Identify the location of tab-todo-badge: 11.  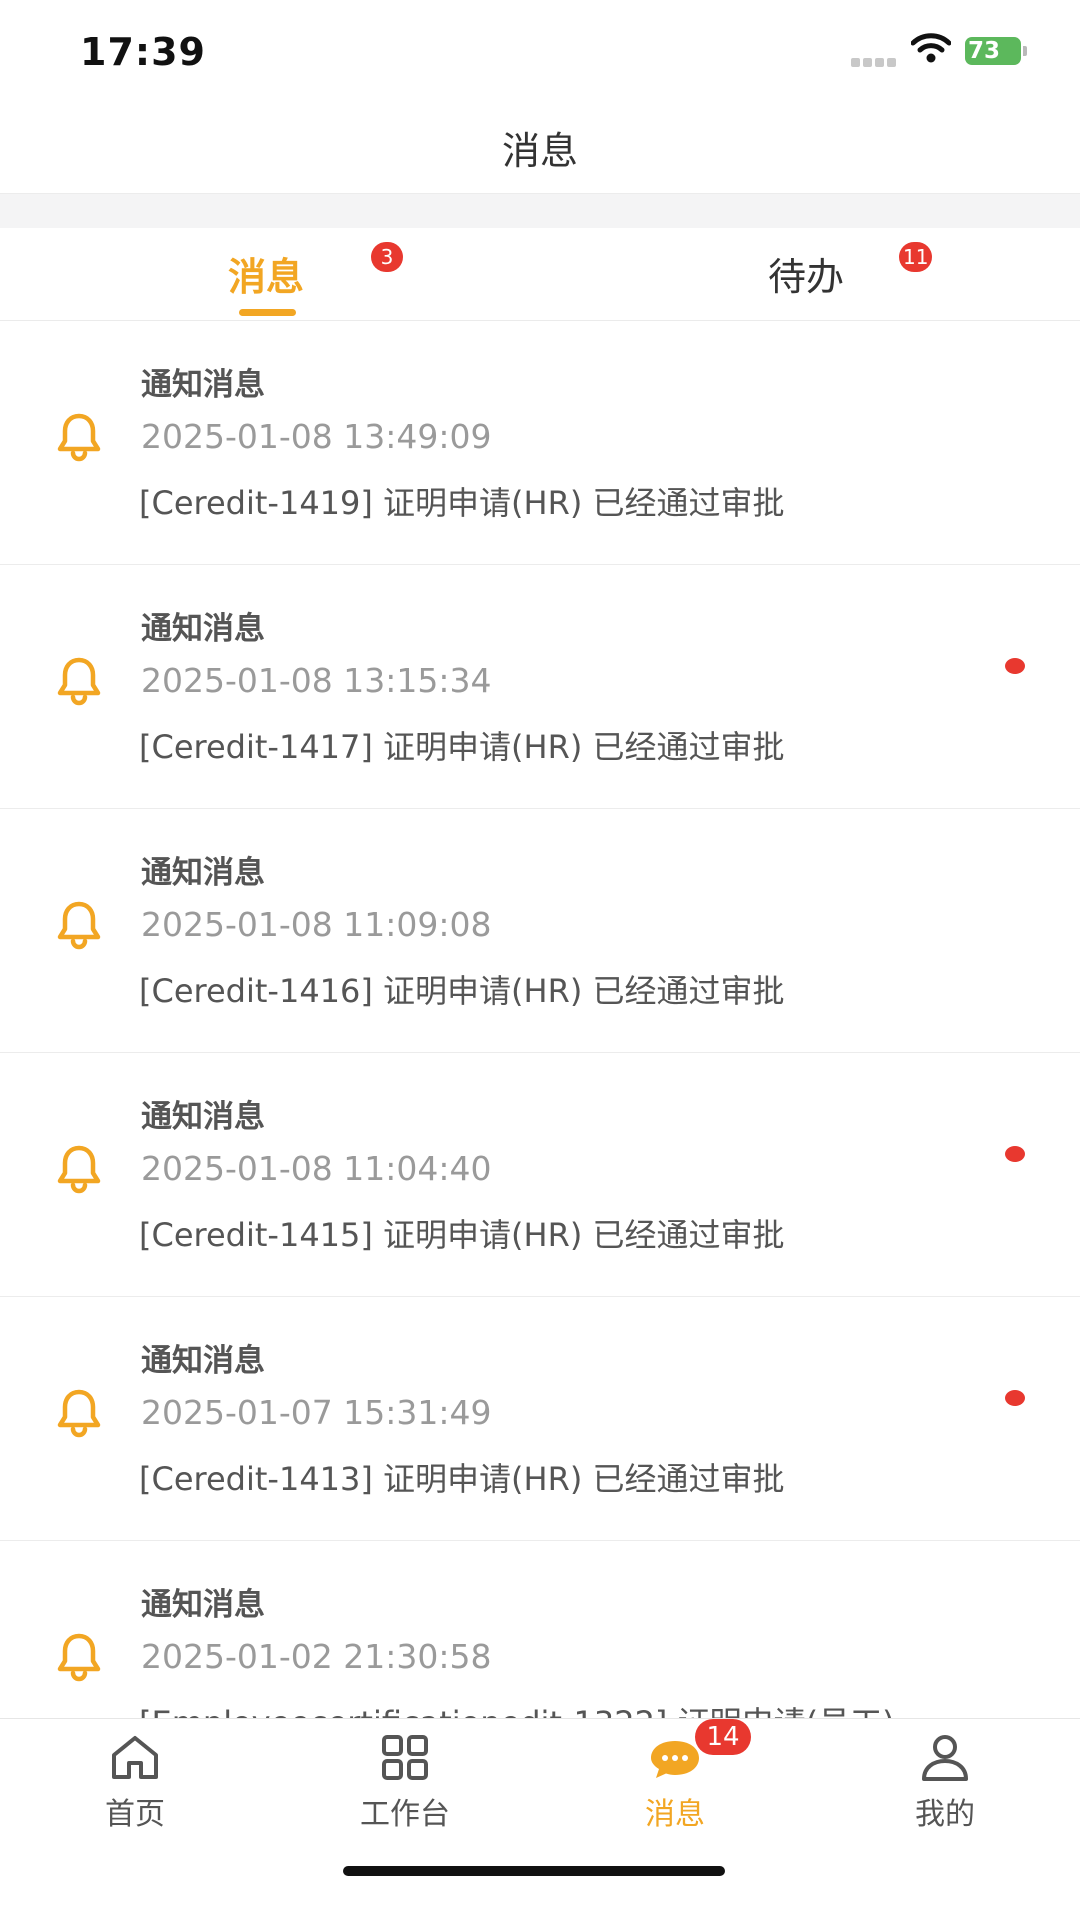
(916, 257).